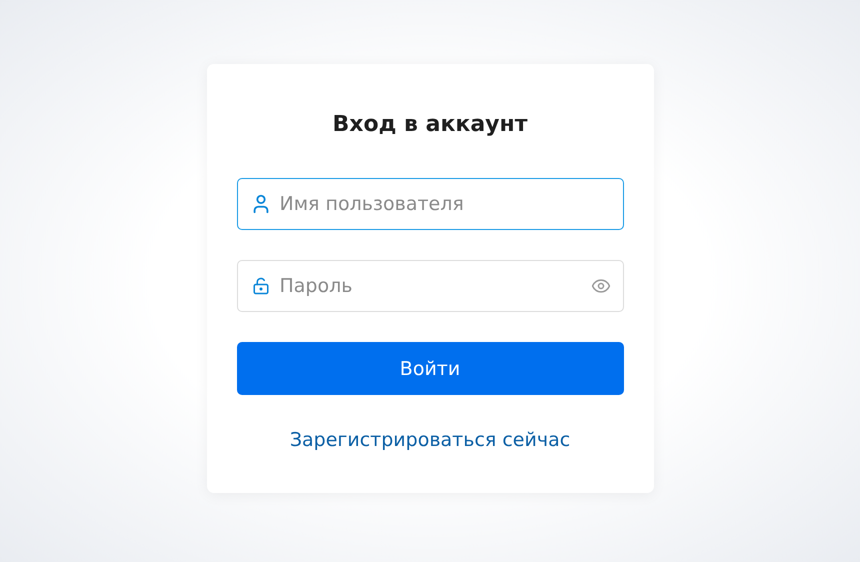 The height and width of the screenshot is (562, 860). What do you see at coordinates (430, 440) in the screenshot?
I see `register-link: Зарегистрироваться сейчас` at bounding box center [430, 440].